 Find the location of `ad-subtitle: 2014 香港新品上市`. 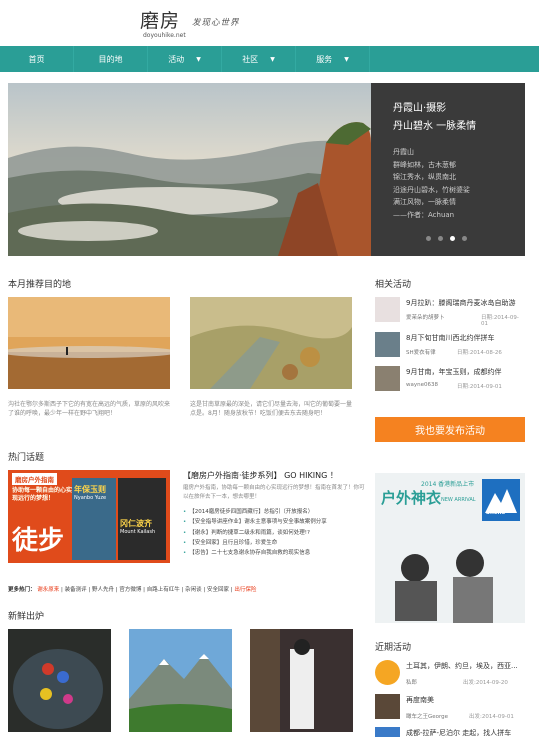

ad-subtitle: 2014 香港新品上市 is located at coordinates (448, 484).